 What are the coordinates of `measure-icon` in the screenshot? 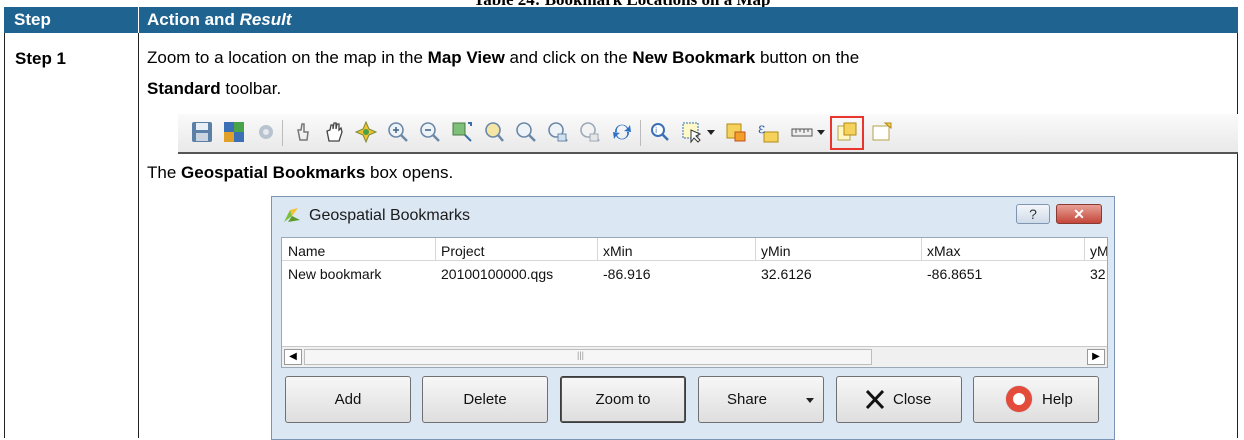 It's located at (802, 132).